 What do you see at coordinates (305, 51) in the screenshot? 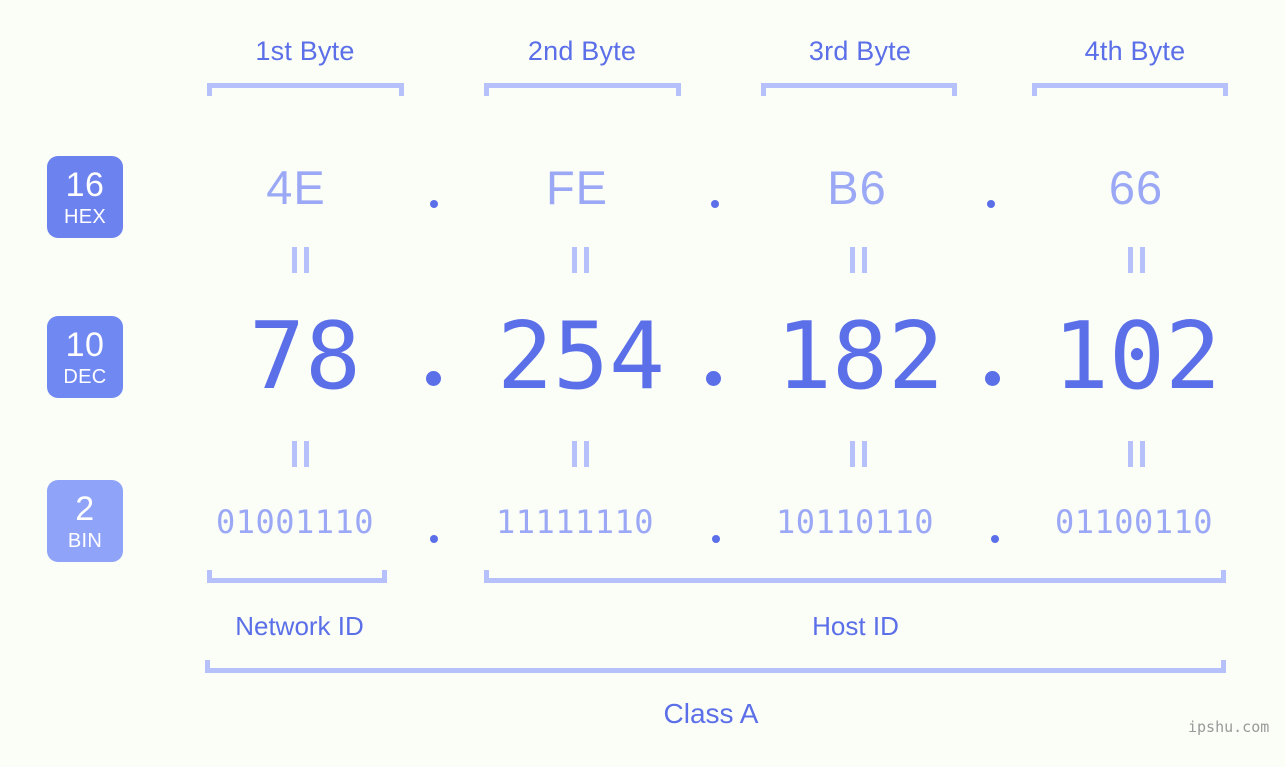
I see `byte-header-1: 1st Byte` at bounding box center [305, 51].